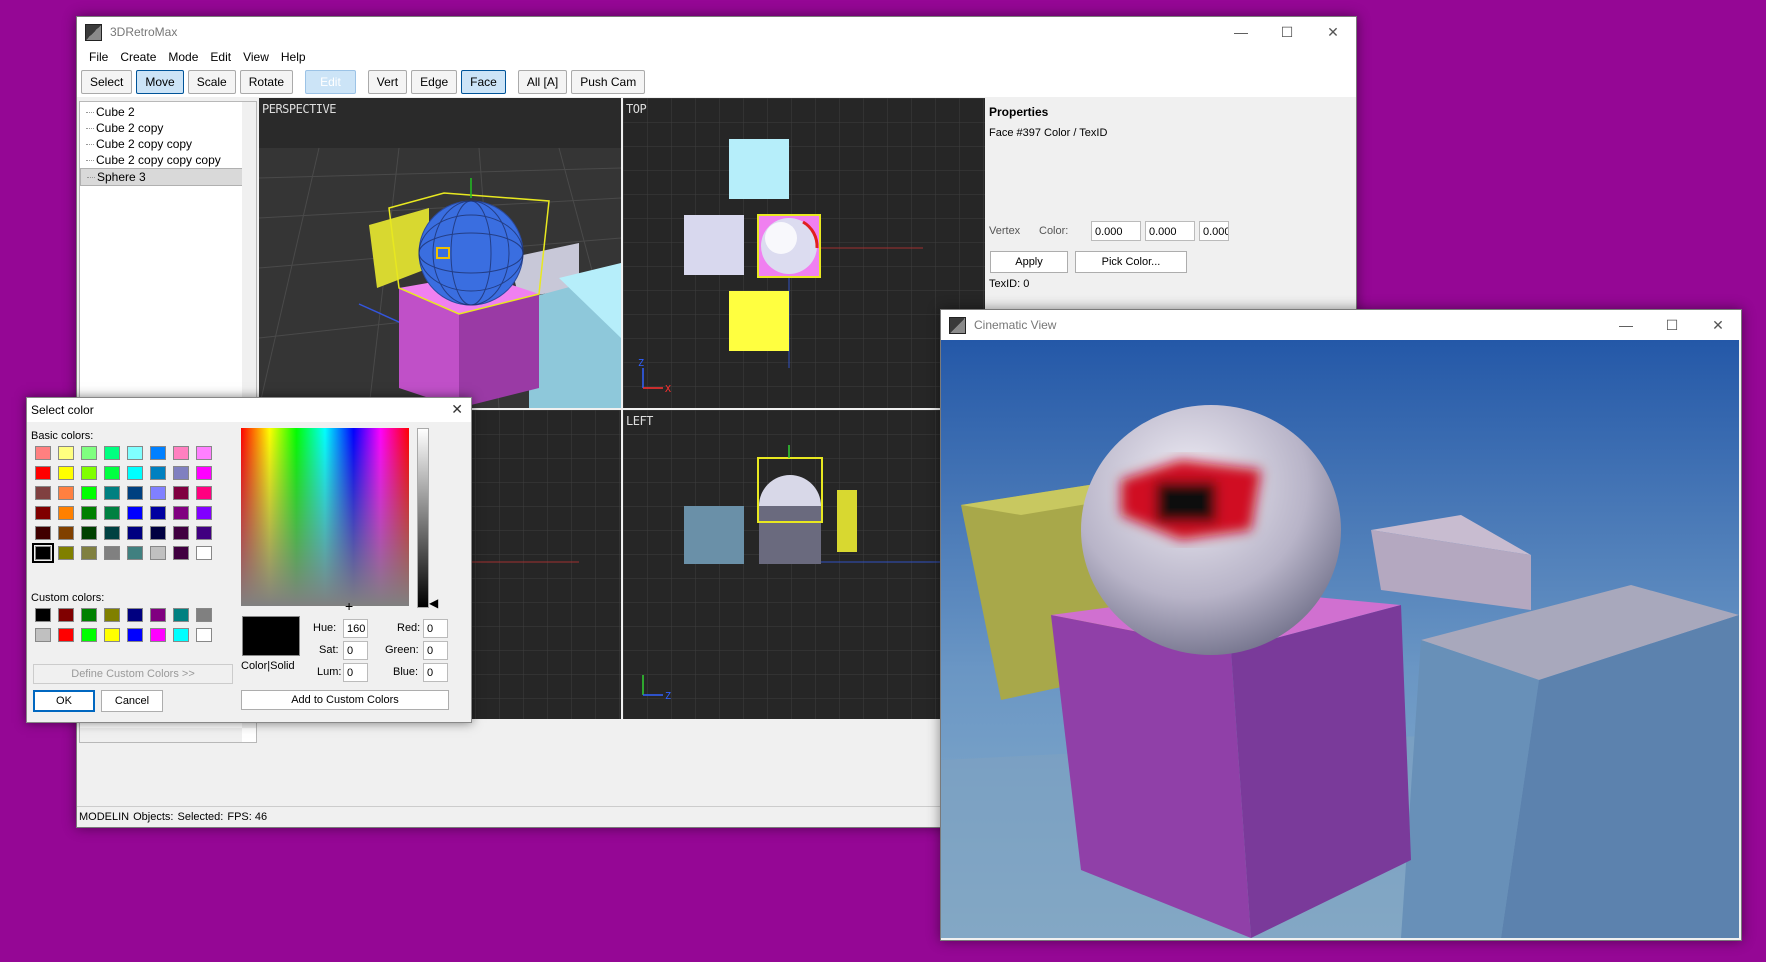 The height and width of the screenshot is (962, 1766). What do you see at coordinates (1626, 325) in the screenshot?
I see `cinematic-minimize-icon: —` at bounding box center [1626, 325].